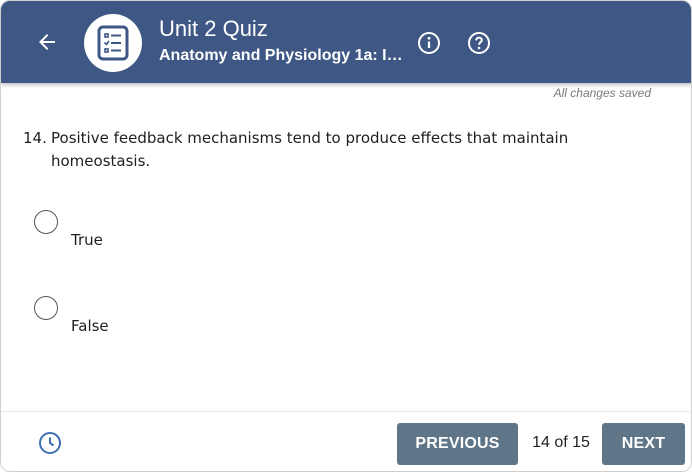 The width and height of the screenshot is (692, 472). What do you see at coordinates (561, 442) in the screenshot?
I see `question-counter: 14 of 15` at bounding box center [561, 442].